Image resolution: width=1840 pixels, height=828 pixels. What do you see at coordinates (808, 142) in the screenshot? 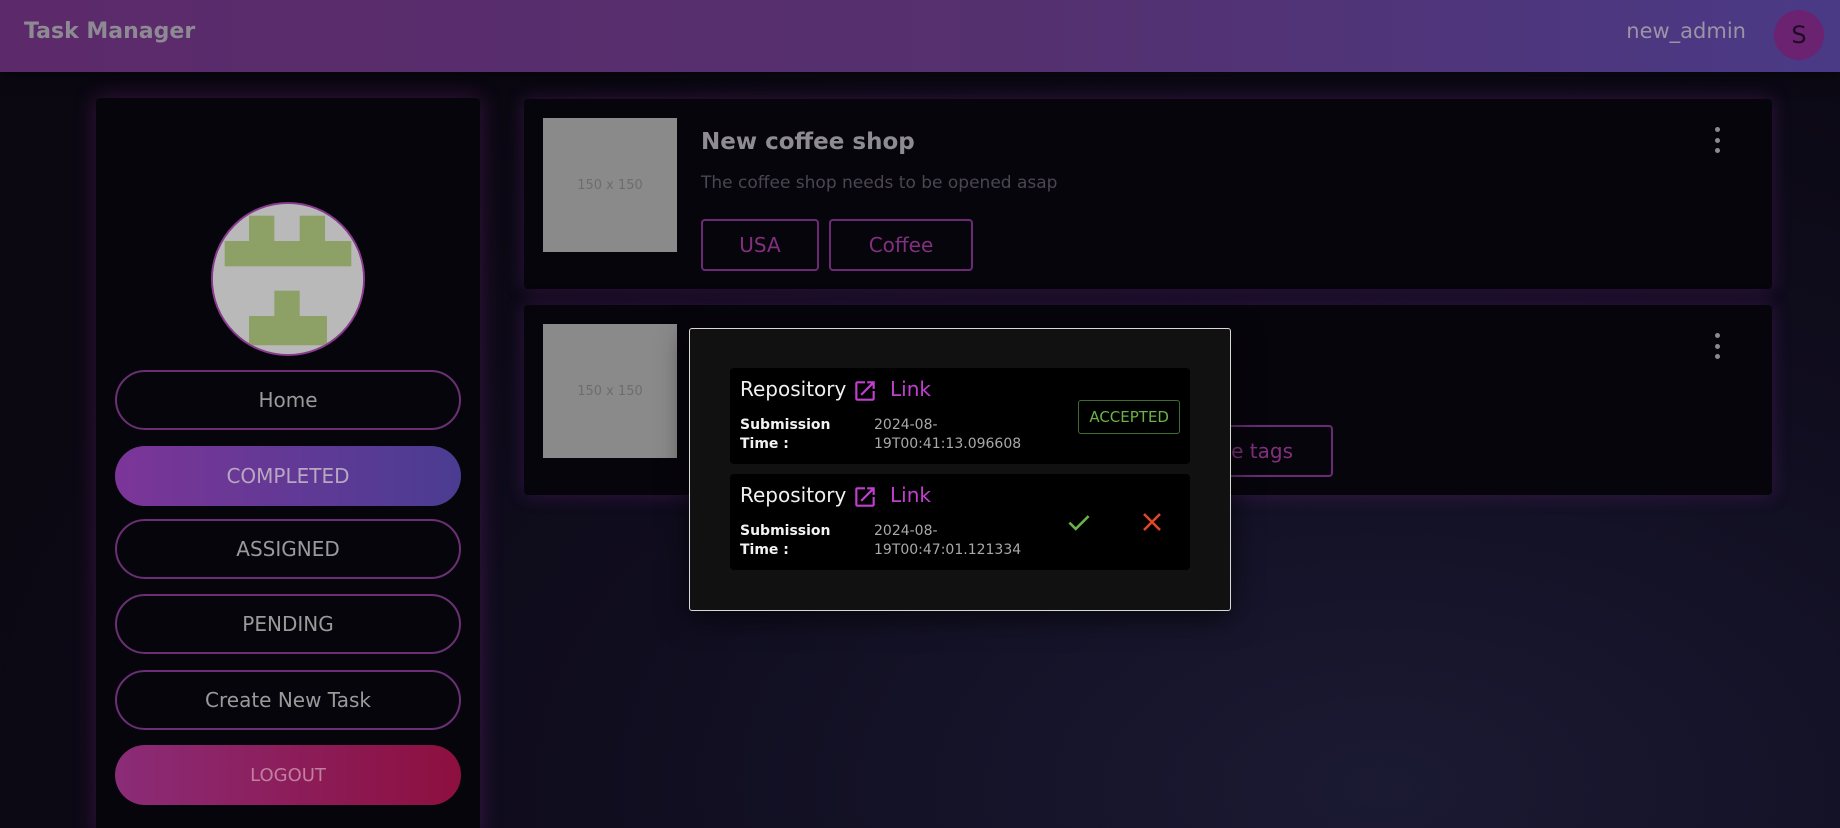
I see `task-title: New coffee shop` at bounding box center [808, 142].